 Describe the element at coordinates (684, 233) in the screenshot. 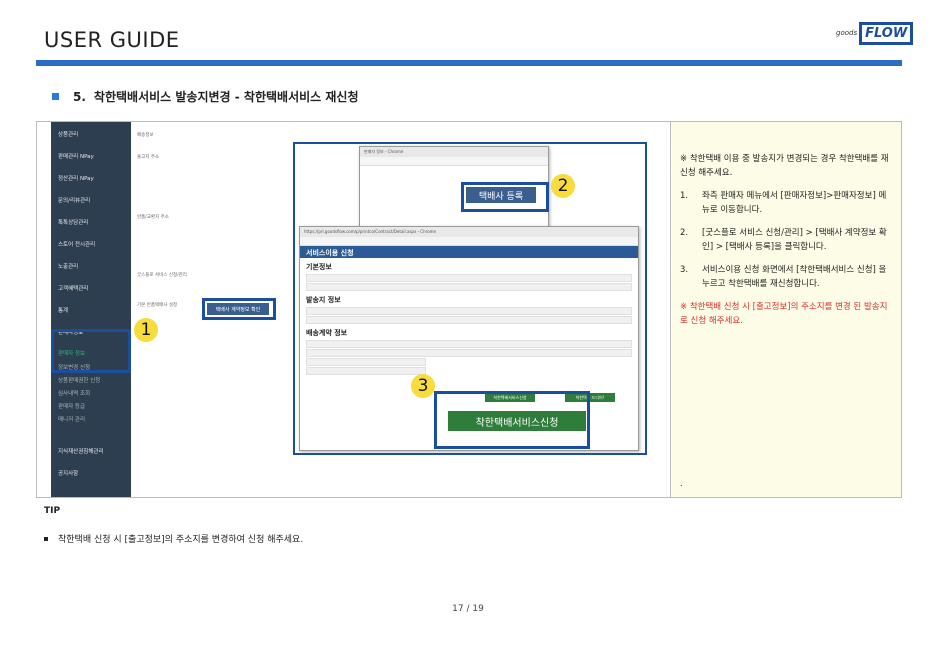

I see `step-number: 2.` at that location.